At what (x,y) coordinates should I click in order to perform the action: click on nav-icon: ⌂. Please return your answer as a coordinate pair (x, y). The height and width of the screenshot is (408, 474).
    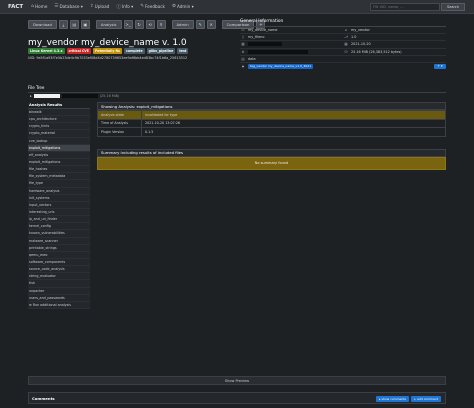
    Looking at the image, I should click on (33, 6).